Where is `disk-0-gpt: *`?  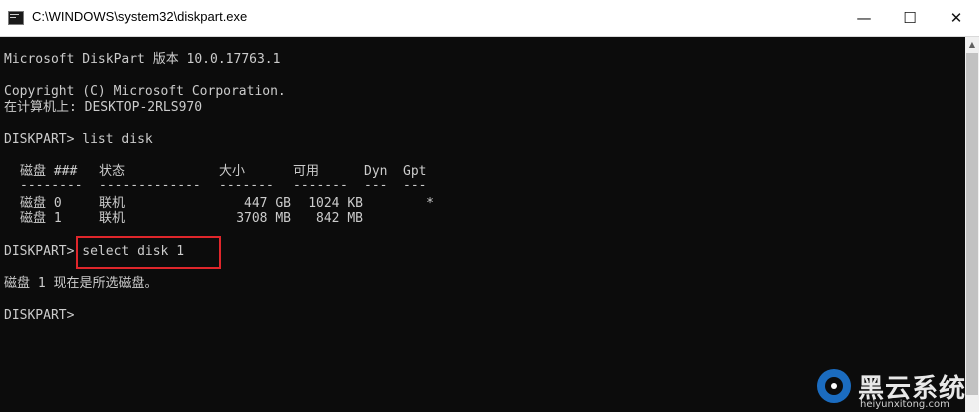
disk-0-gpt: * is located at coordinates (430, 203).